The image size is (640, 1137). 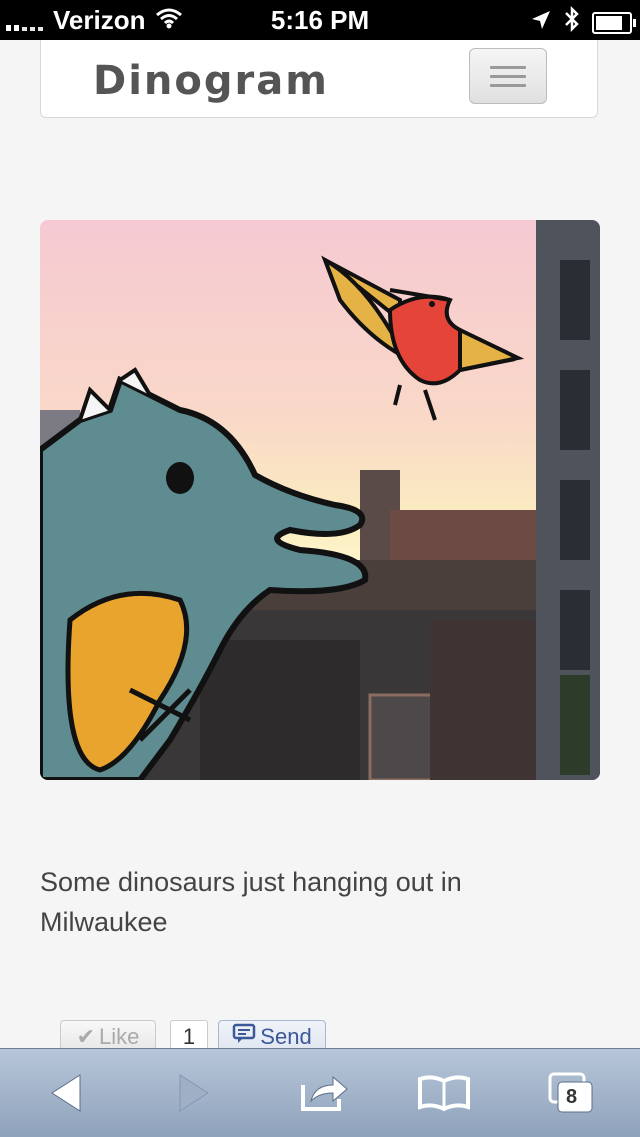 What do you see at coordinates (572, 1097) in the screenshot?
I see `tab-count: 8` at bounding box center [572, 1097].